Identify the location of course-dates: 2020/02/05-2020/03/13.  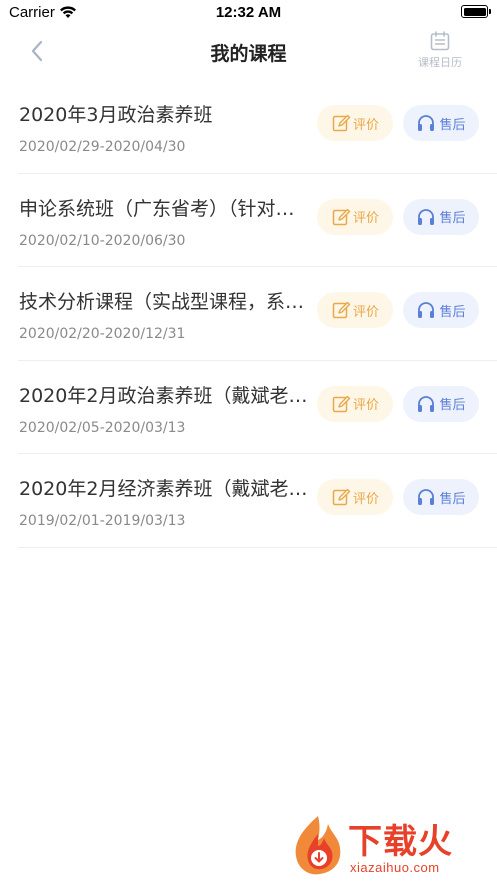
(102, 427).